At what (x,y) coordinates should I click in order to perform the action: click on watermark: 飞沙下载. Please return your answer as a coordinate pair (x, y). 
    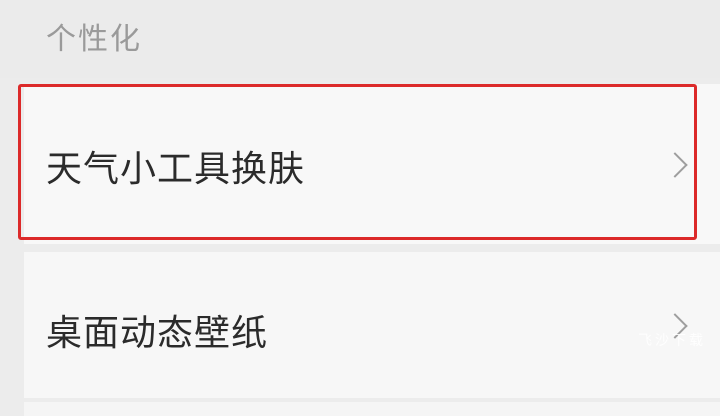
    Looking at the image, I should click on (672, 341).